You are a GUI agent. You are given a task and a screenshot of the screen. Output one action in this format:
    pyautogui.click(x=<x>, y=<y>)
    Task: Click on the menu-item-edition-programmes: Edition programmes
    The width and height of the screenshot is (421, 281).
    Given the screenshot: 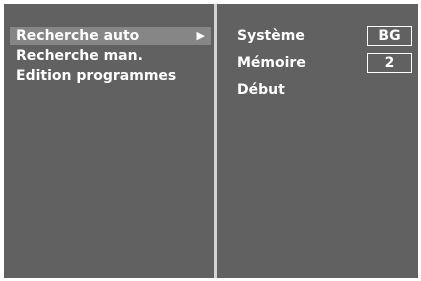 What is the action you would take?
    pyautogui.click(x=110, y=76)
    